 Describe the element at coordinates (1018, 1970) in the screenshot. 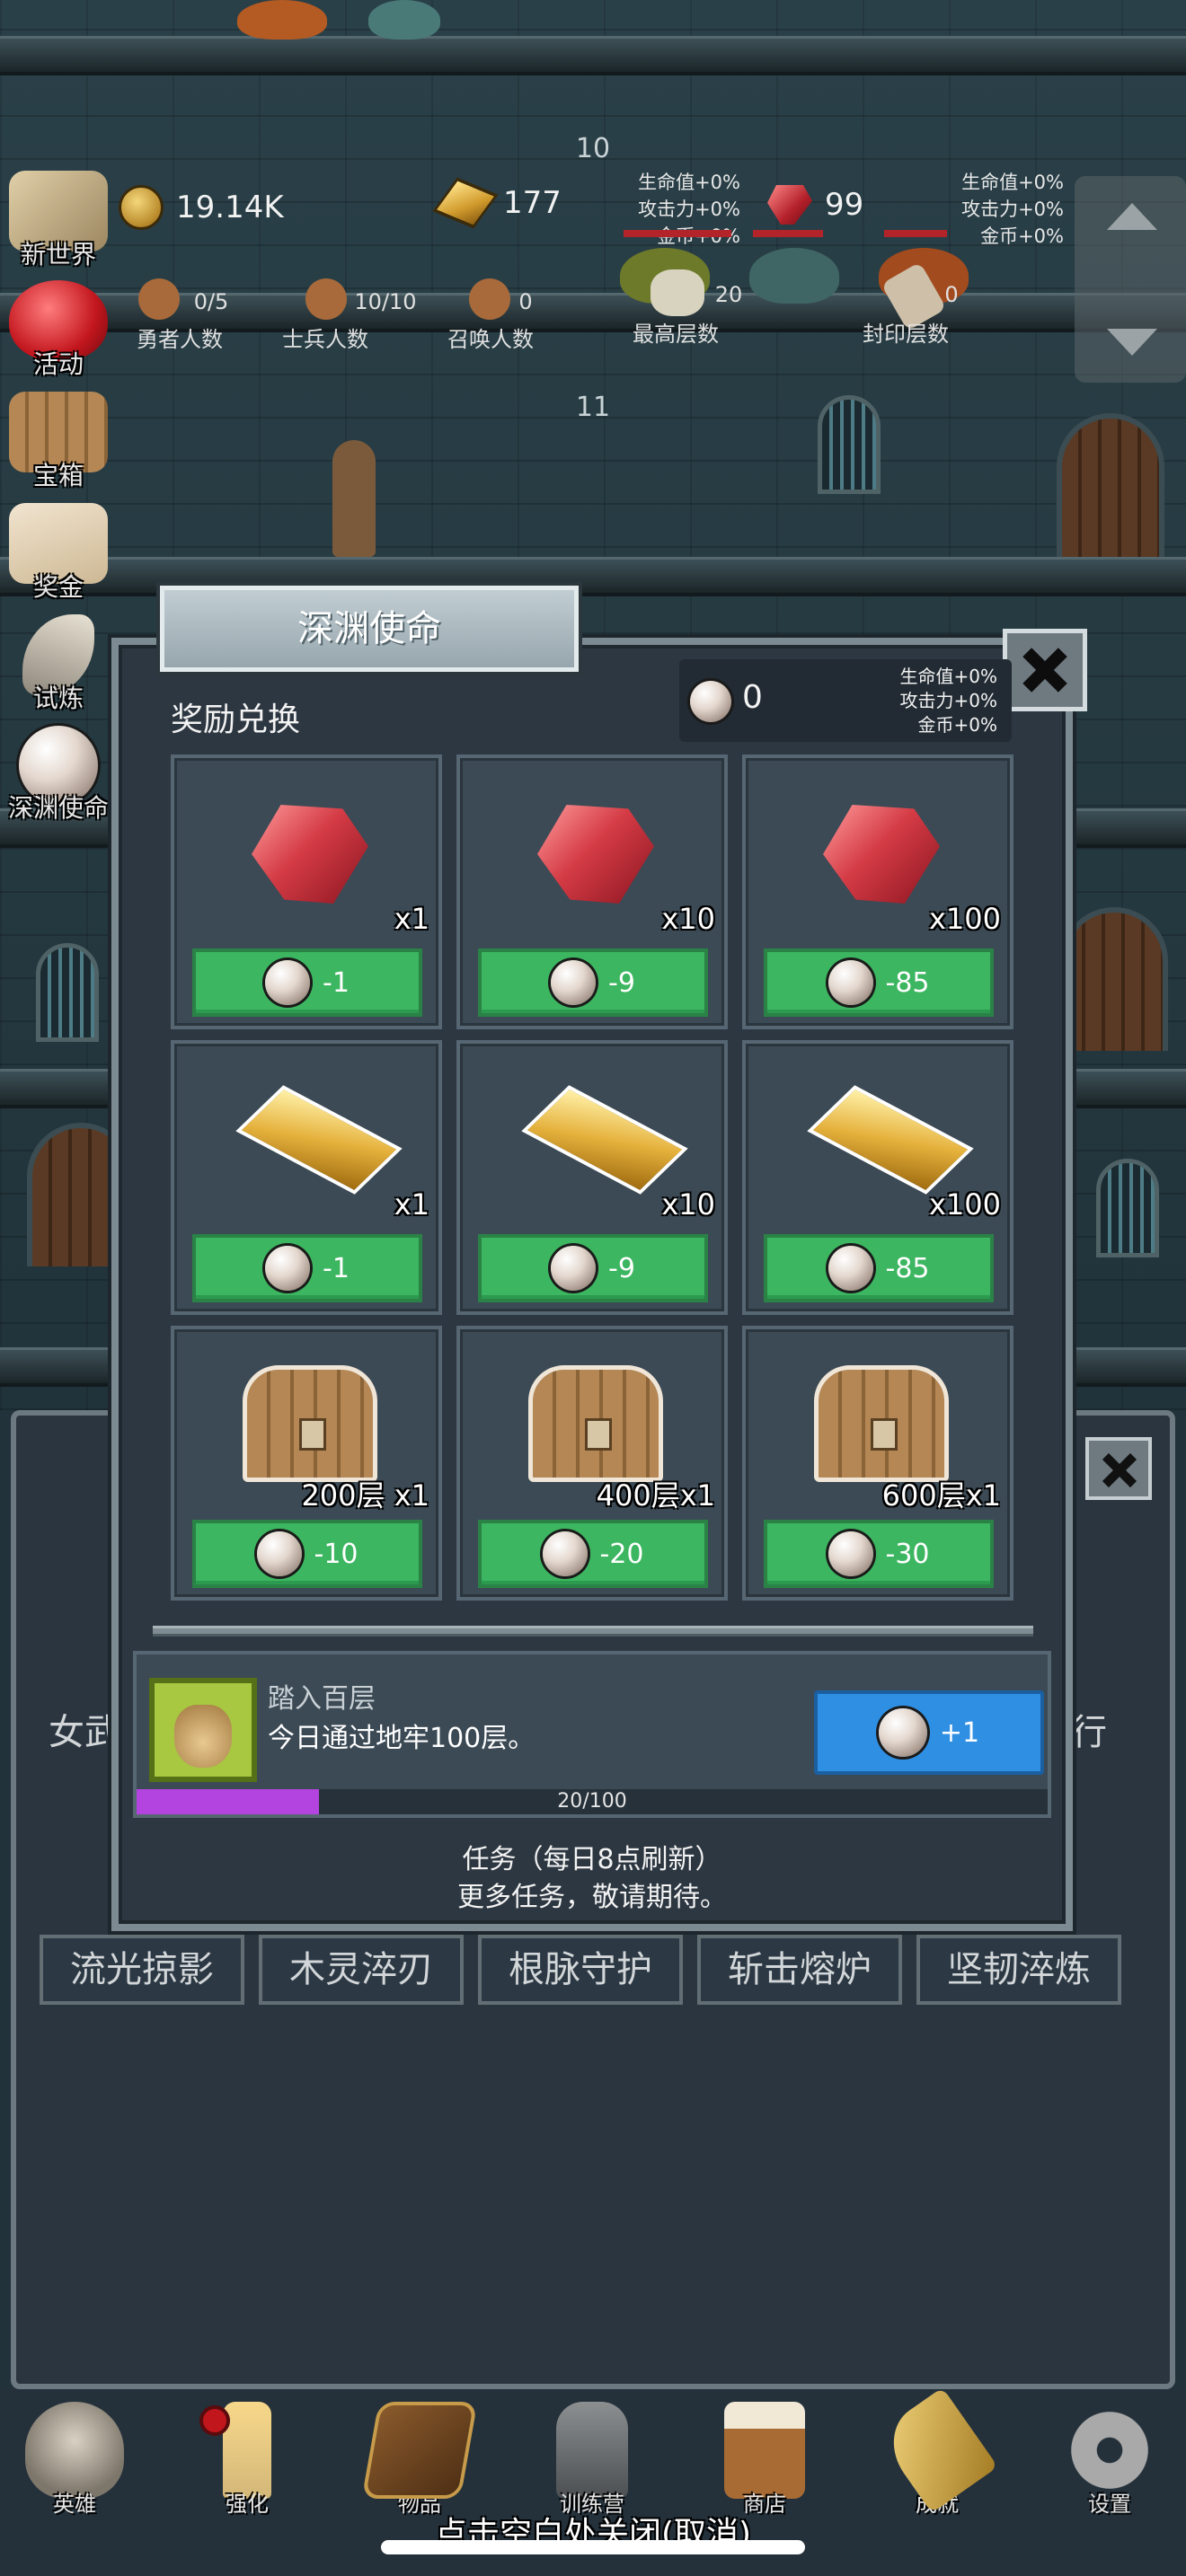

I see `skill-tile: 坚韧淬炼` at that location.